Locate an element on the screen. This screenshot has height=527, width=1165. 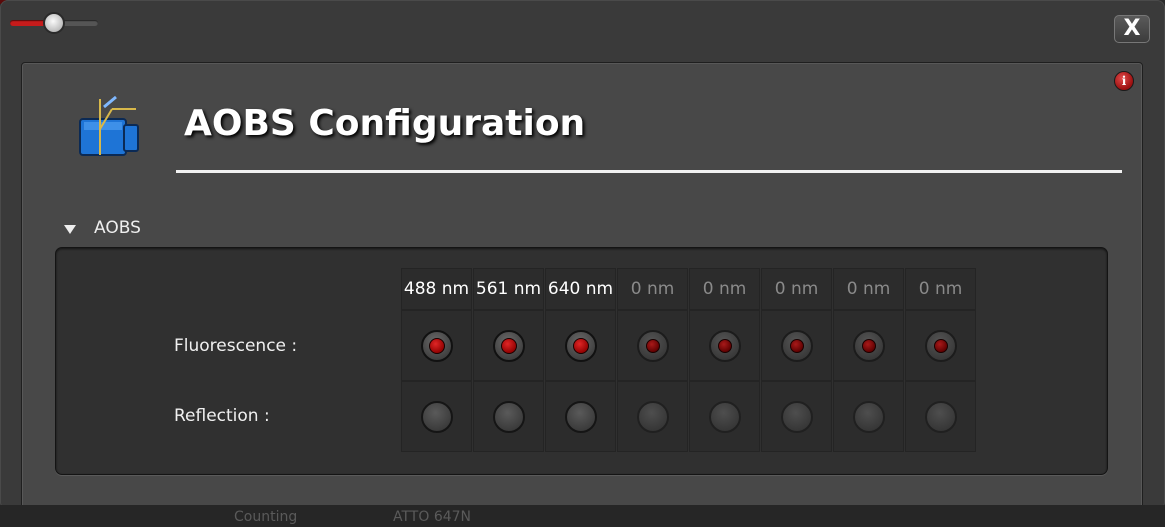
close-button: X is located at coordinates (1132, 29).